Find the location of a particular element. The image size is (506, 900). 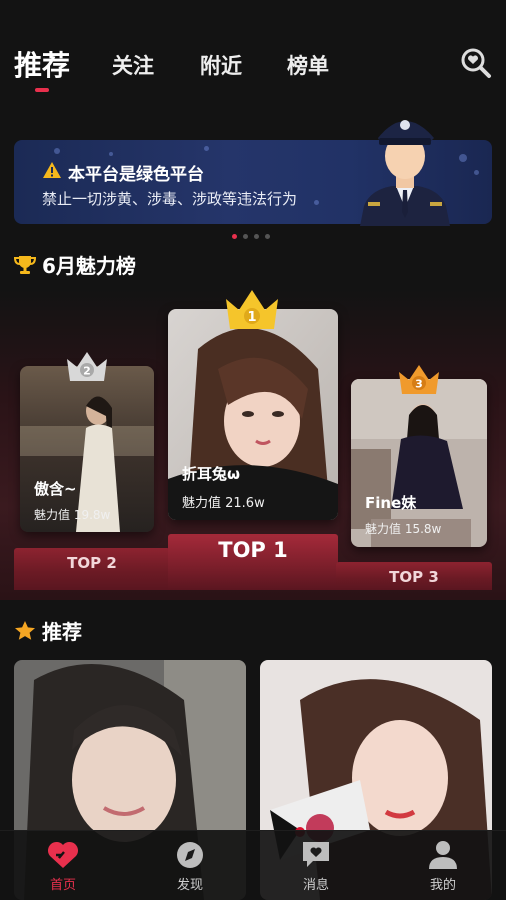

rank-card-3: Fine妹 魅力值 15.8w is located at coordinates (419, 463).